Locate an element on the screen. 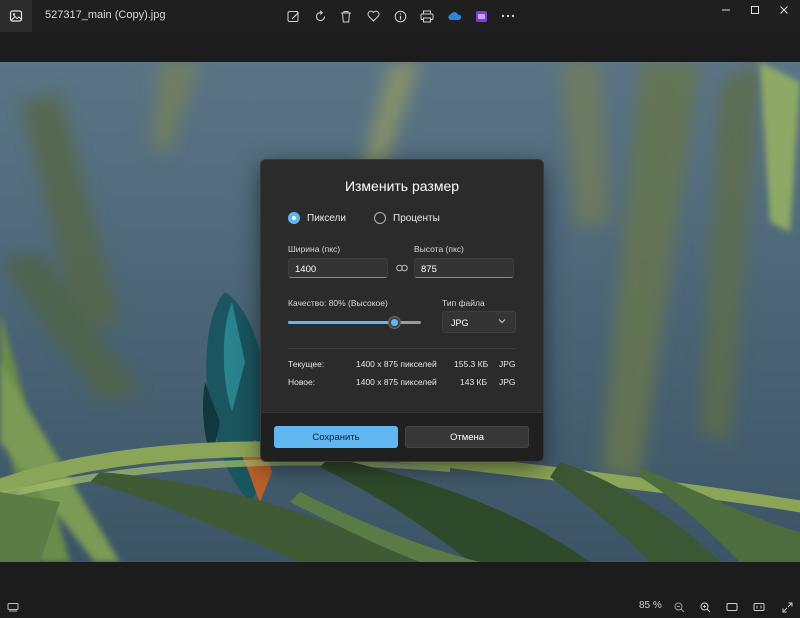 This screenshot has height=618, width=800. new-size: 143 КБ is located at coordinates (474, 382).